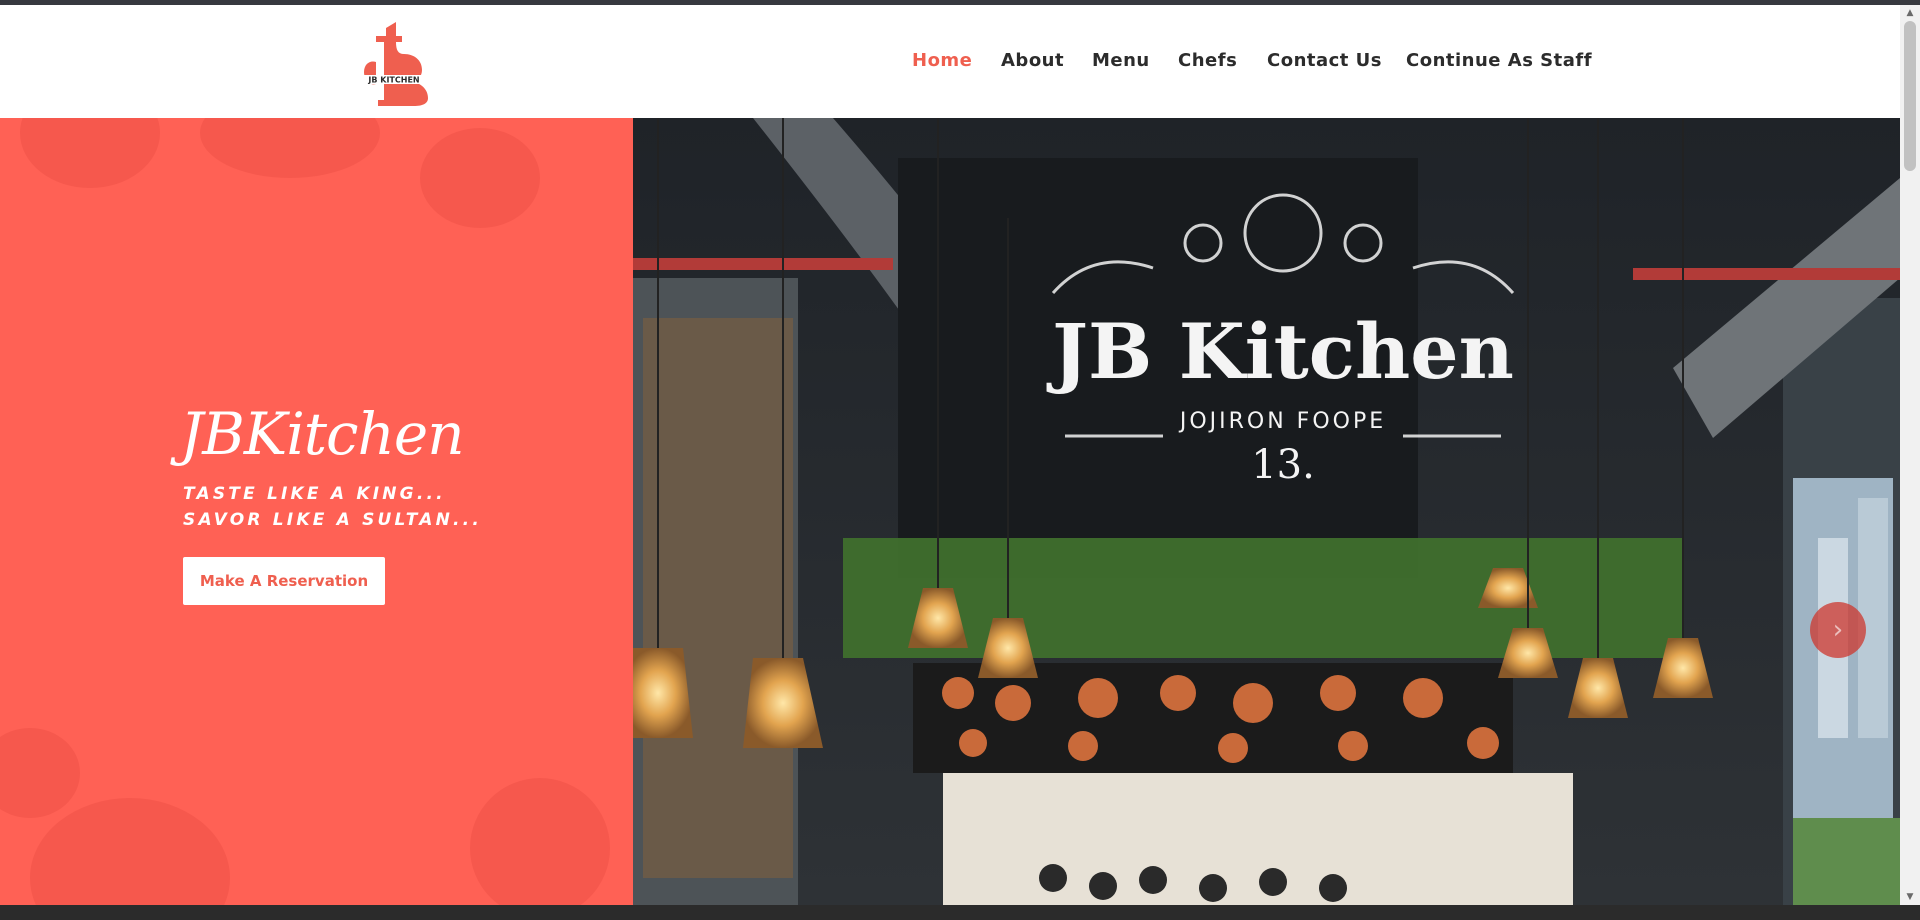  Describe the element at coordinates (1499, 60) in the screenshot. I see `nav-continue-as-staff: Continue As Staff` at that location.